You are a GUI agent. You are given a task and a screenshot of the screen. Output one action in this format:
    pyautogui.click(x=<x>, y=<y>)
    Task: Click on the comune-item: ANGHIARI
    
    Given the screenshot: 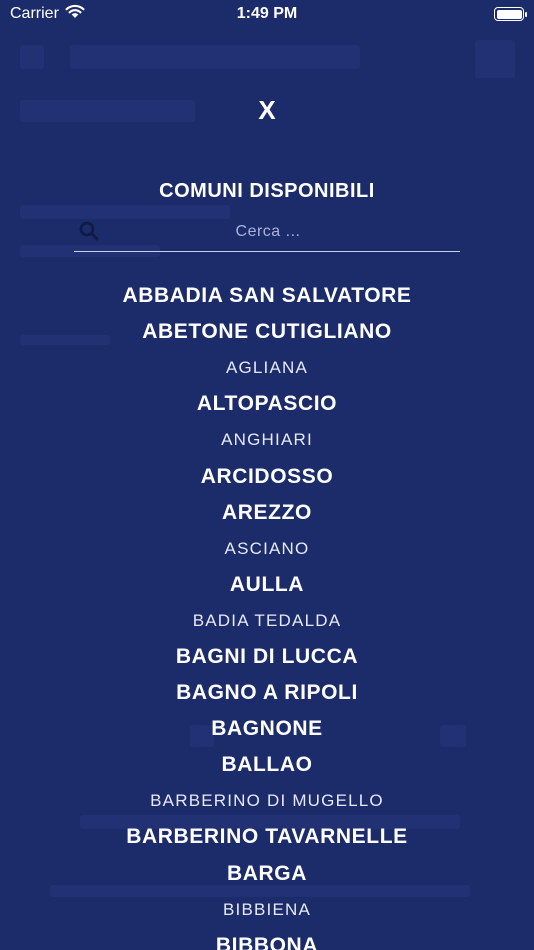 What is the action you would take?
    pyautogui.click(x=267, y=440)
    